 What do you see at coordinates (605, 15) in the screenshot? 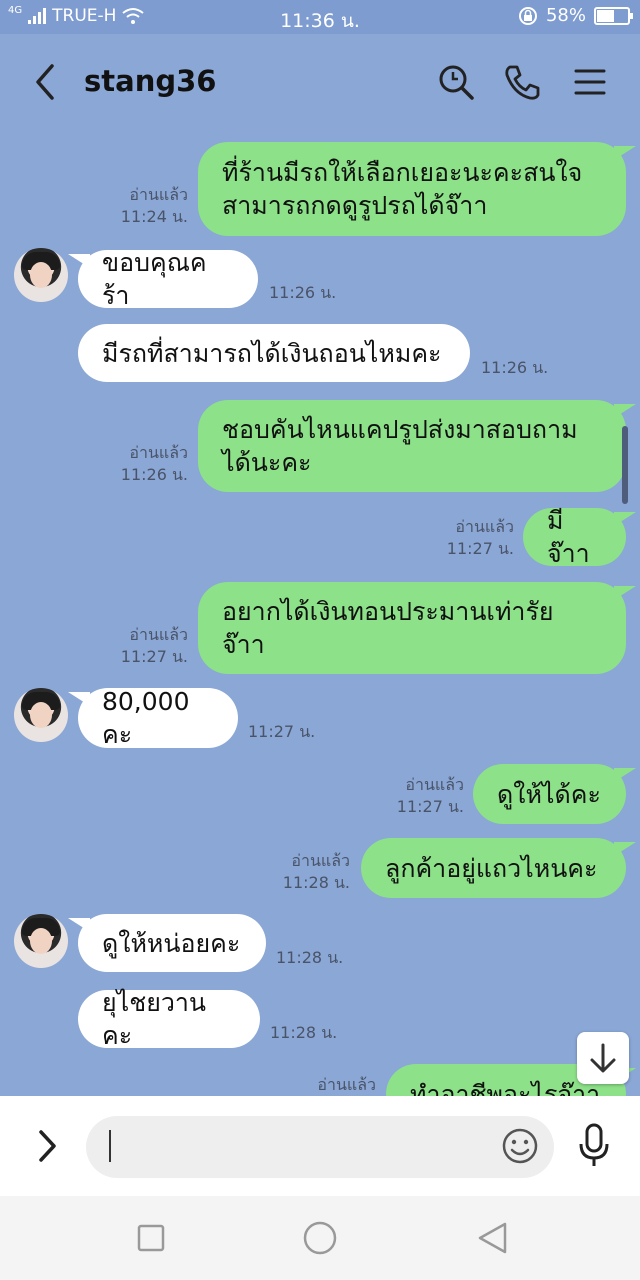
I see `battery-fill` at bounding box center [605, 15].